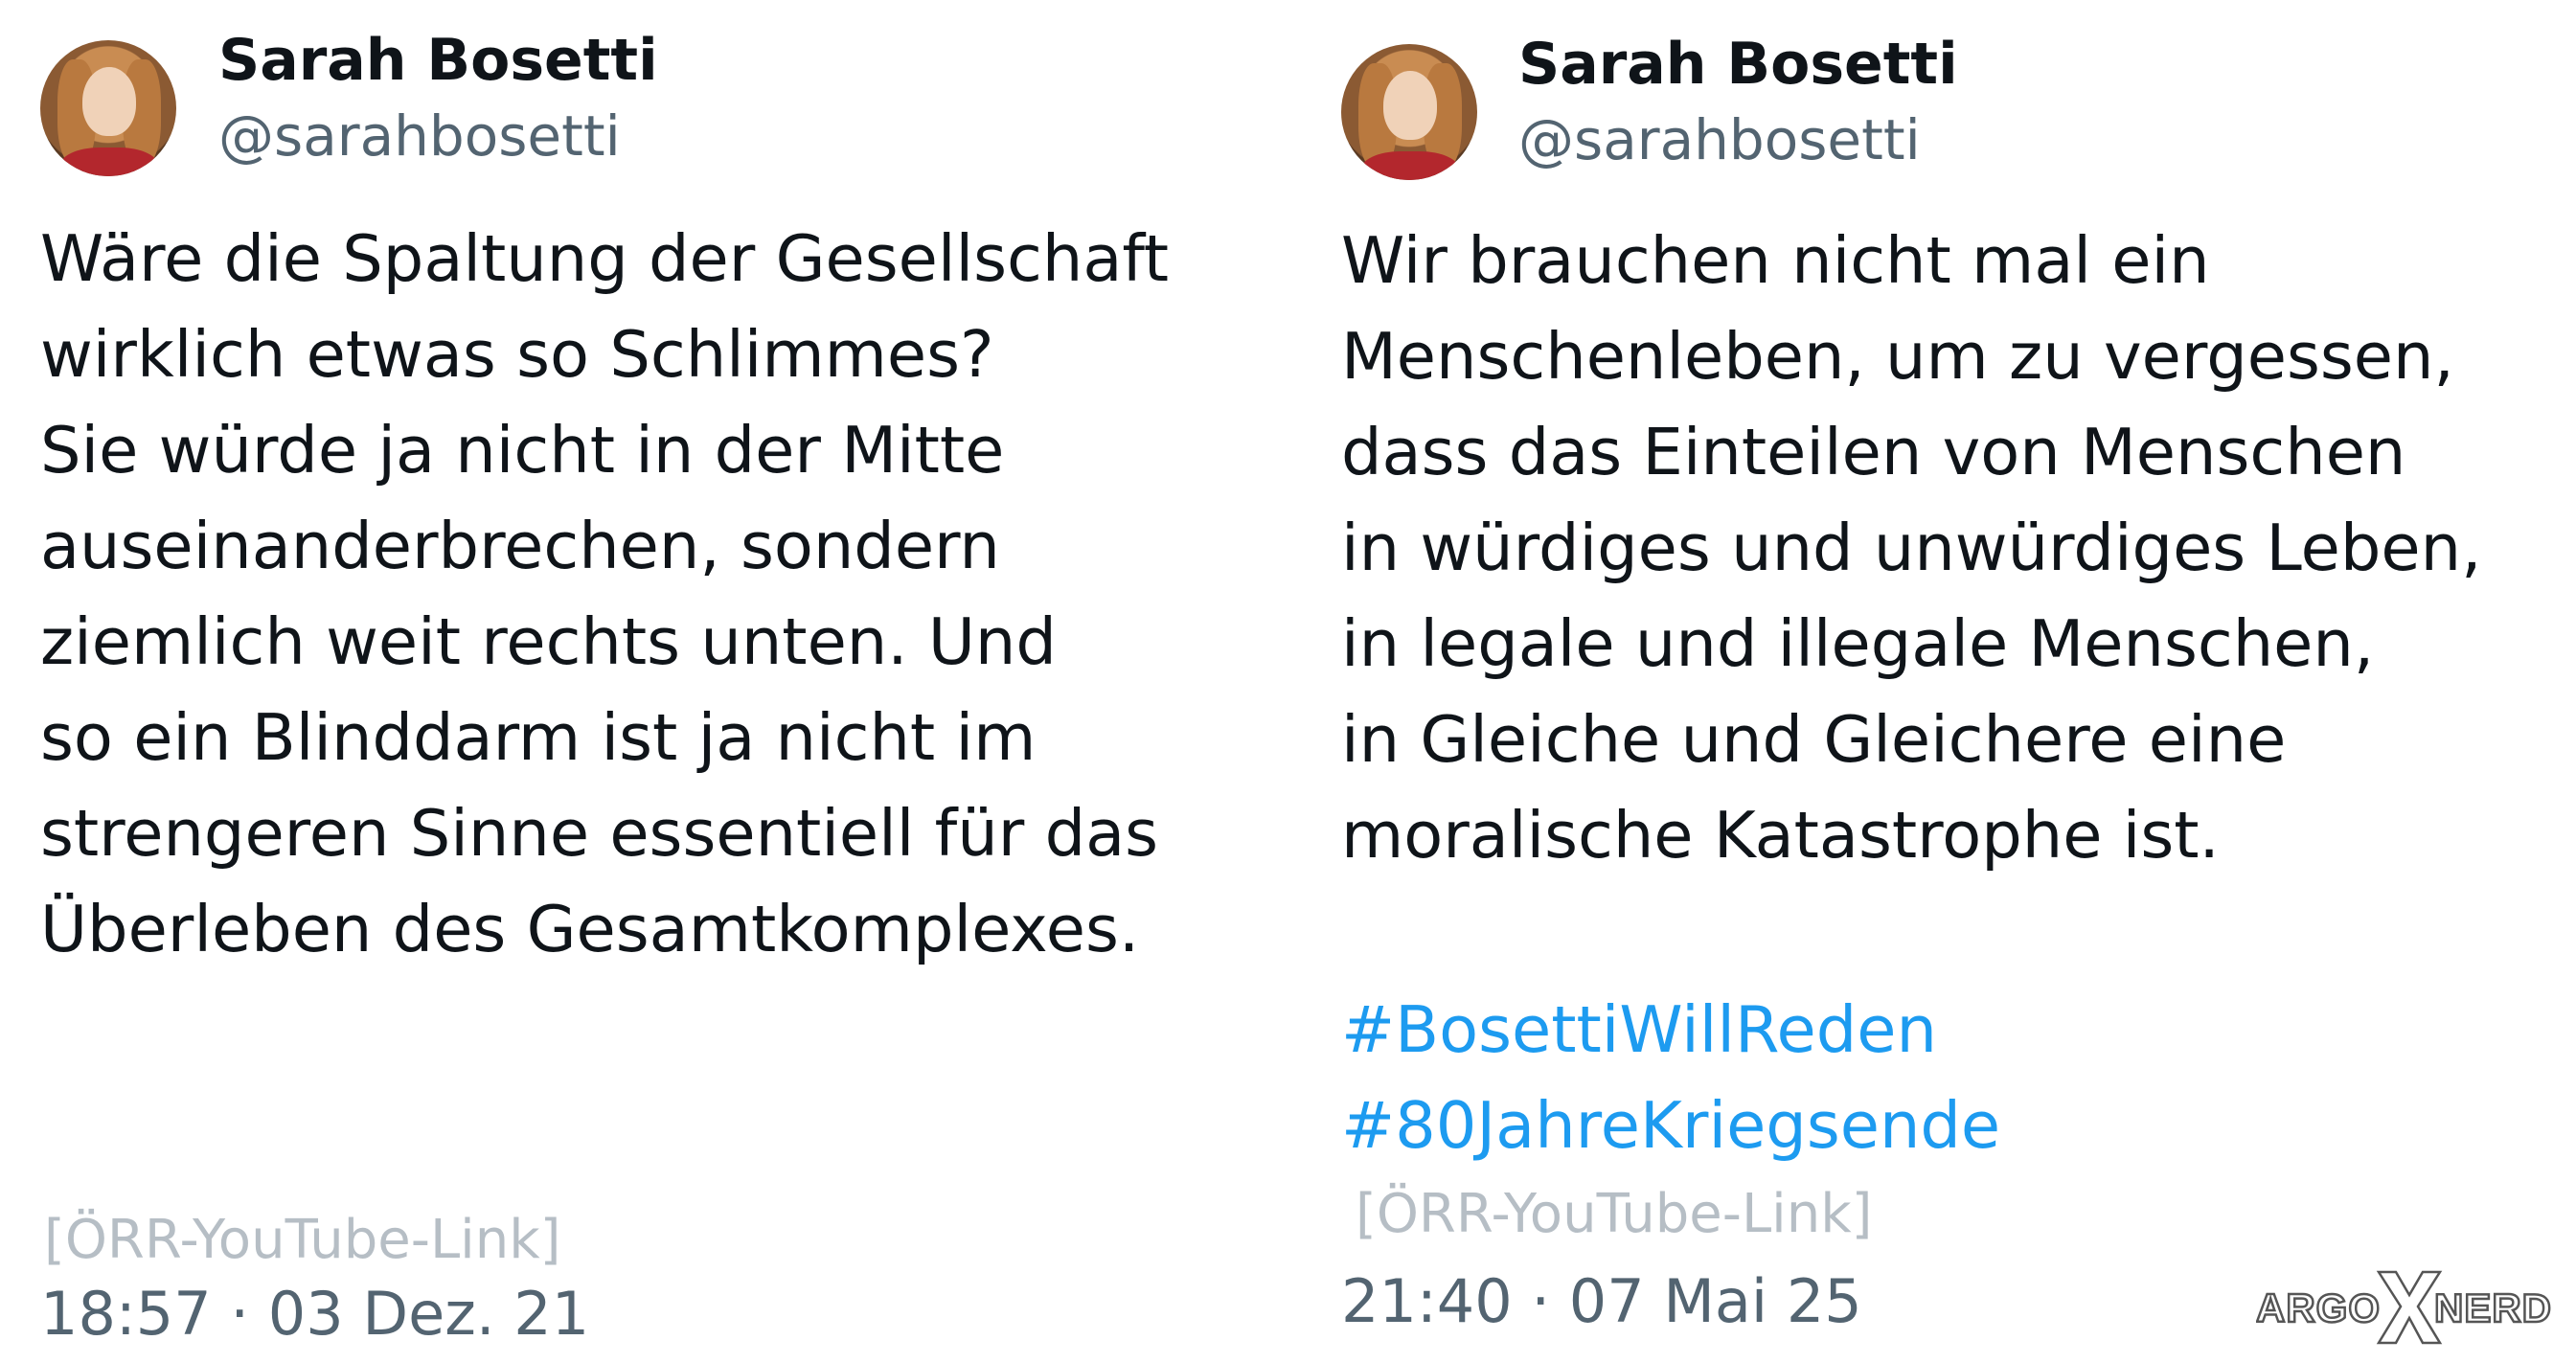  Describe the element at coordinates (523, 450) in the screenshot. I see `tweet-text-line: Sie würde ja nicht in der Mitte` at that location.